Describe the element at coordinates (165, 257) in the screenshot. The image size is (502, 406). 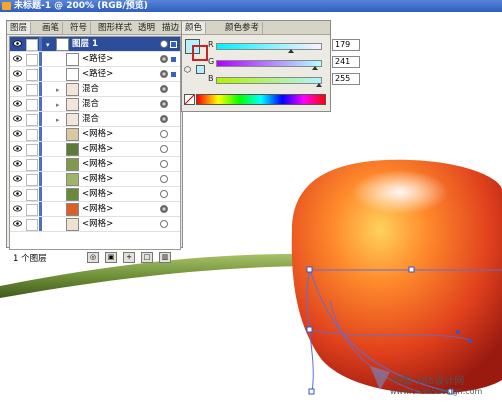
I see `delete-layer-icon: ▥` at that location.